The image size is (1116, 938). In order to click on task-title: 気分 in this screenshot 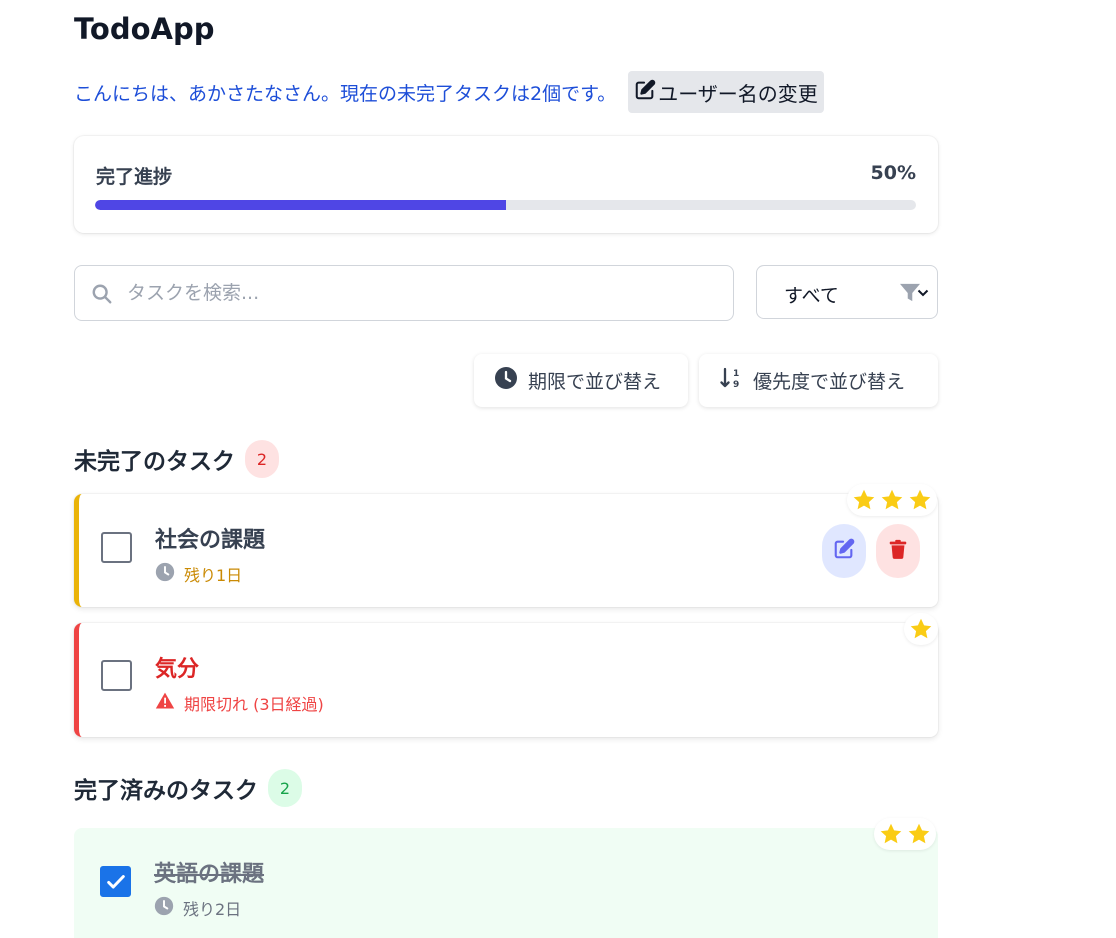, I will do `click(177, 669)`.